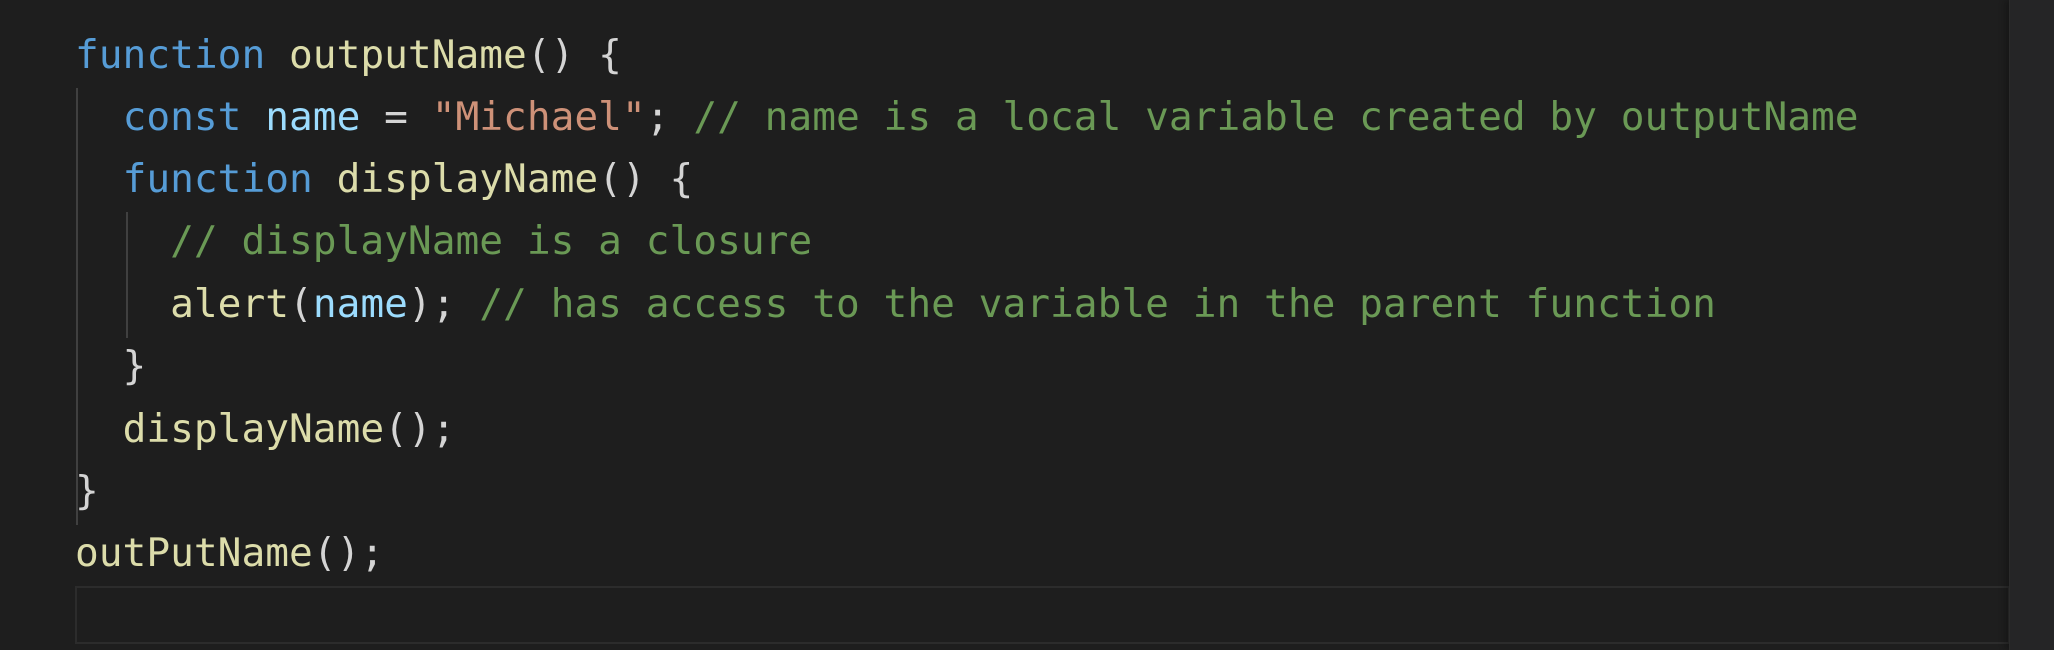 The width and height of the screenshot is (2054, 650). What do you see at coordinates (443, 304) in the screenshot?
I see `code-token: );` at bounding box center [443, 304].